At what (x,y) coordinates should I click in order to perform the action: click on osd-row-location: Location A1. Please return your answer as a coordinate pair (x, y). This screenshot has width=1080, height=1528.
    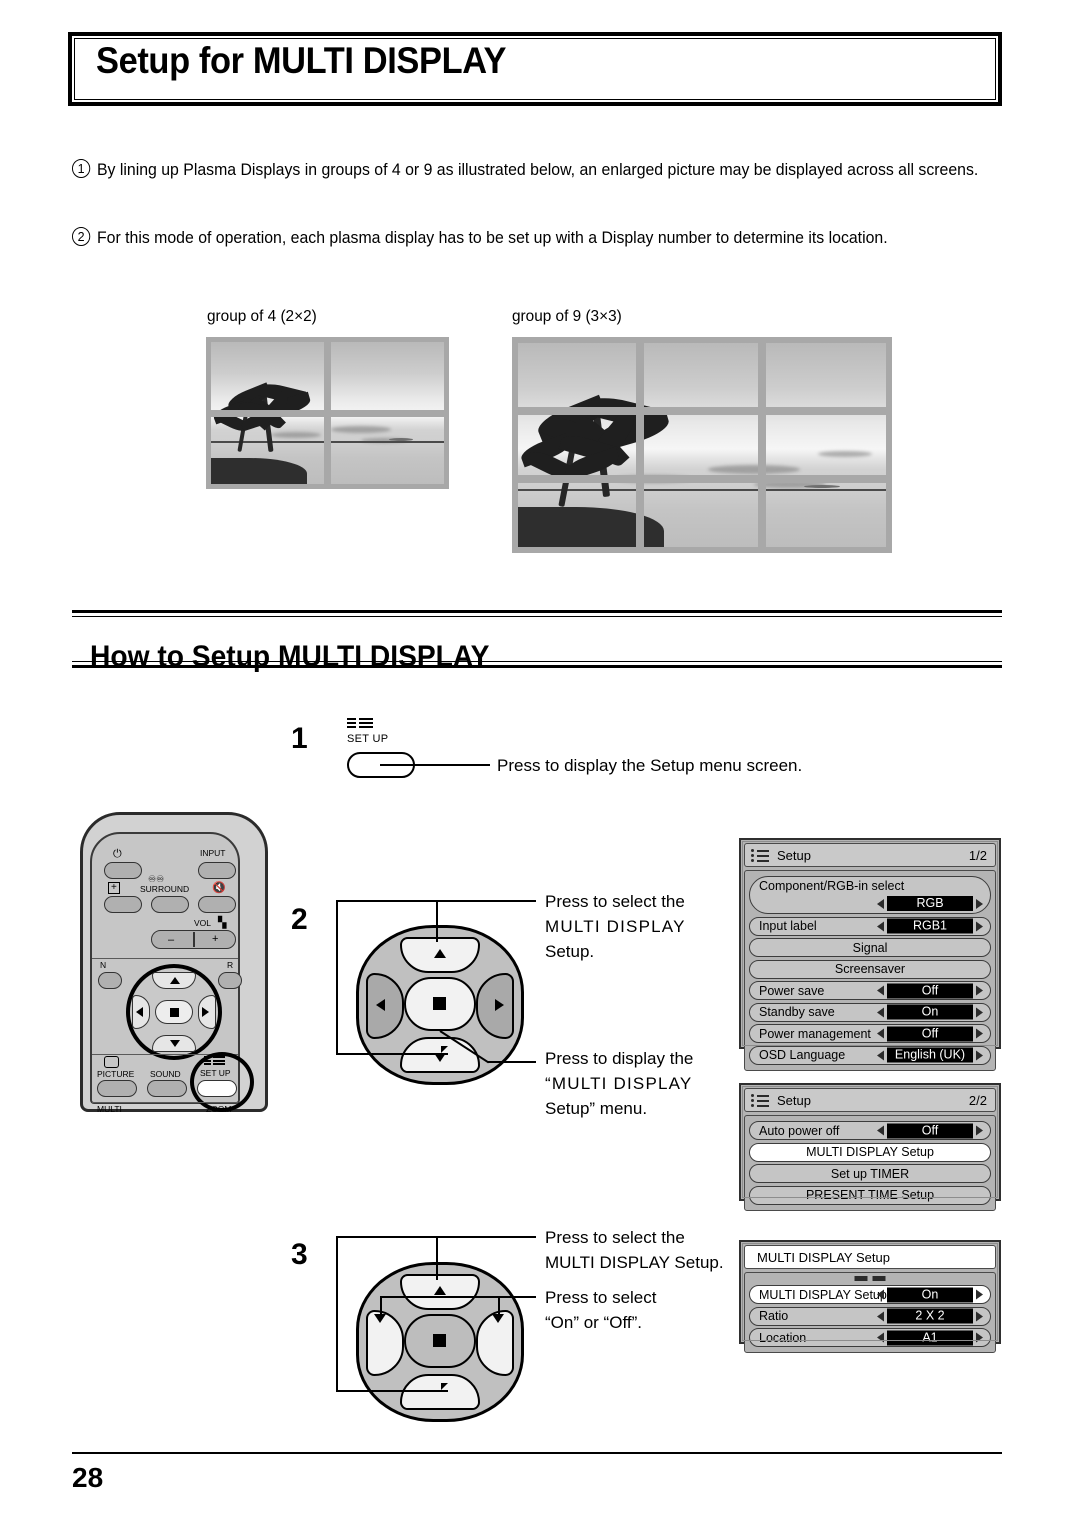
    Looking at the image, I should click on (870, 1337).